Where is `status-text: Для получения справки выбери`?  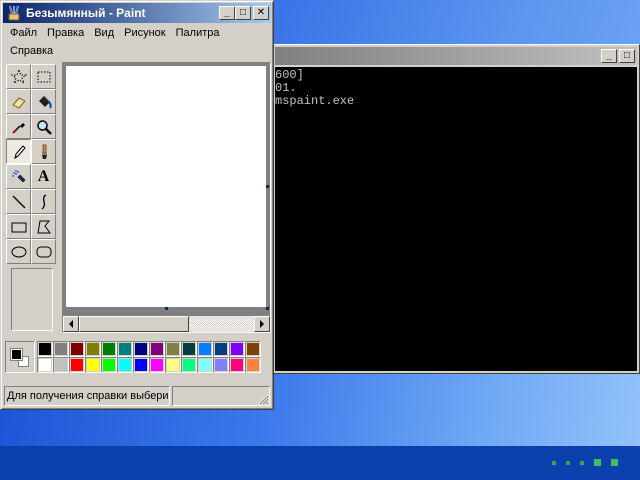
status-text: Для получения справки выбери is located at coordinates (87, 396).